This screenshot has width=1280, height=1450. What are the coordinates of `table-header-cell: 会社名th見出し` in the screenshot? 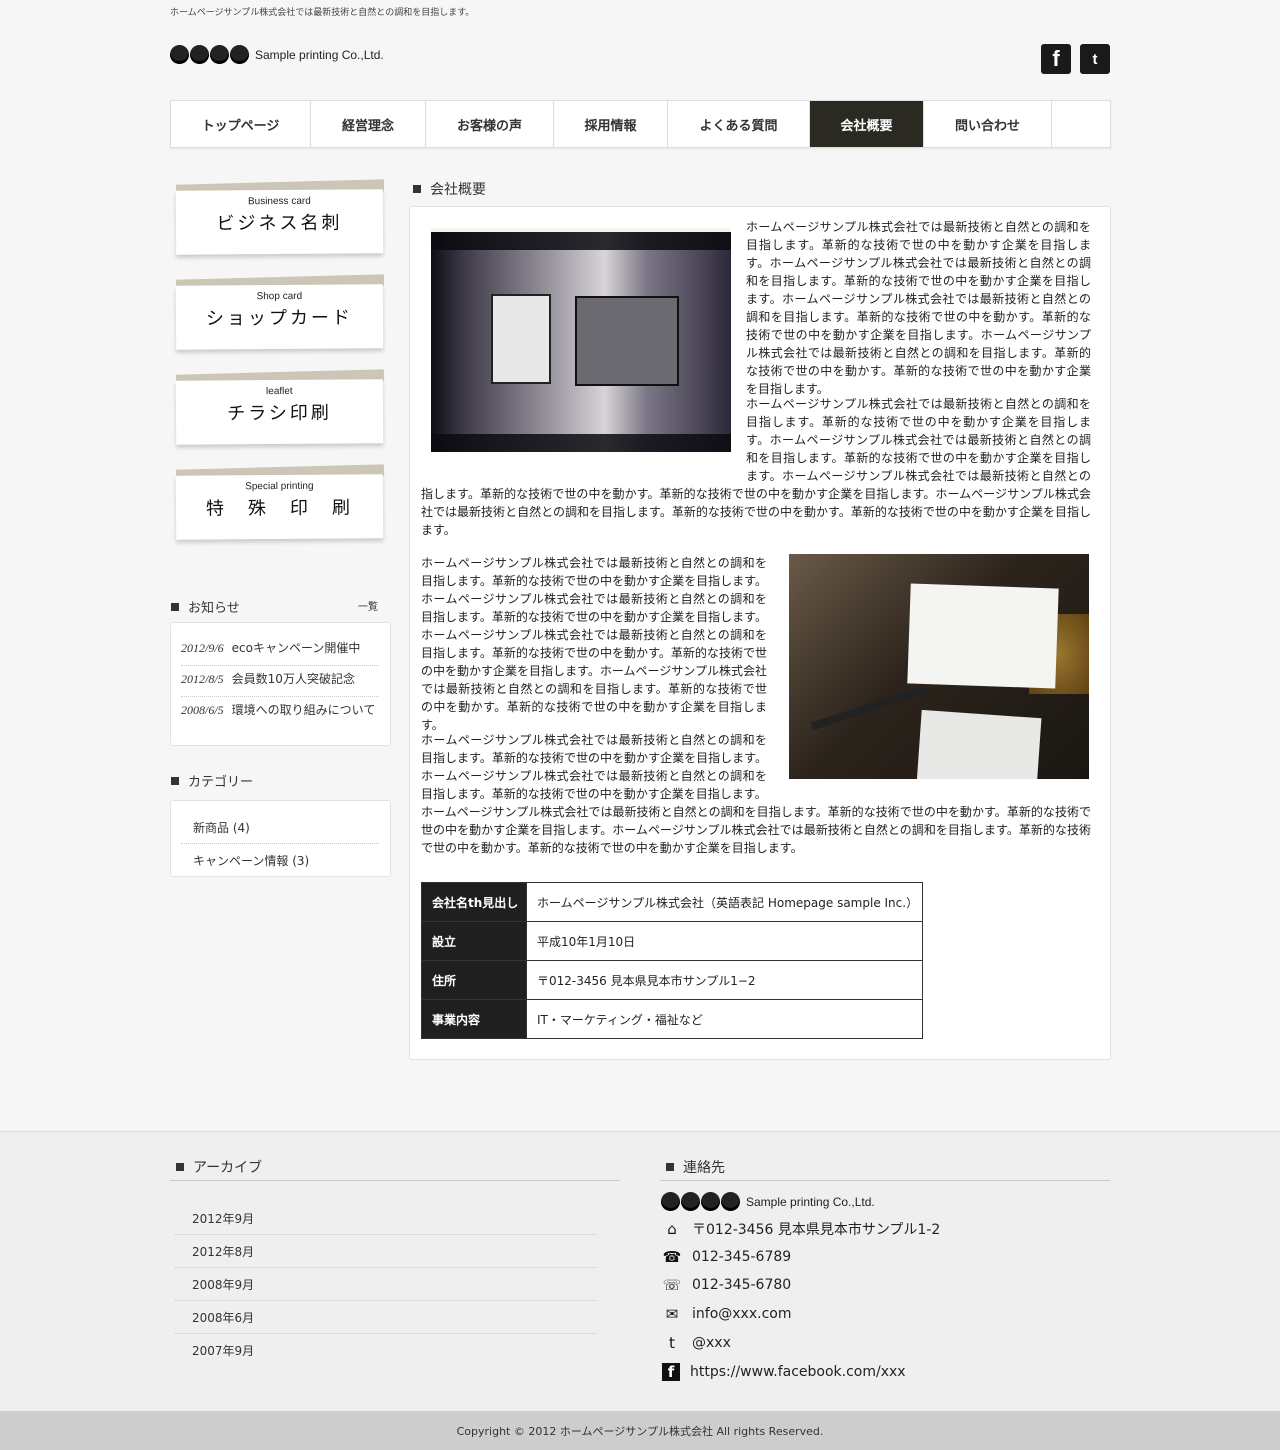 It's located at (474, 902).